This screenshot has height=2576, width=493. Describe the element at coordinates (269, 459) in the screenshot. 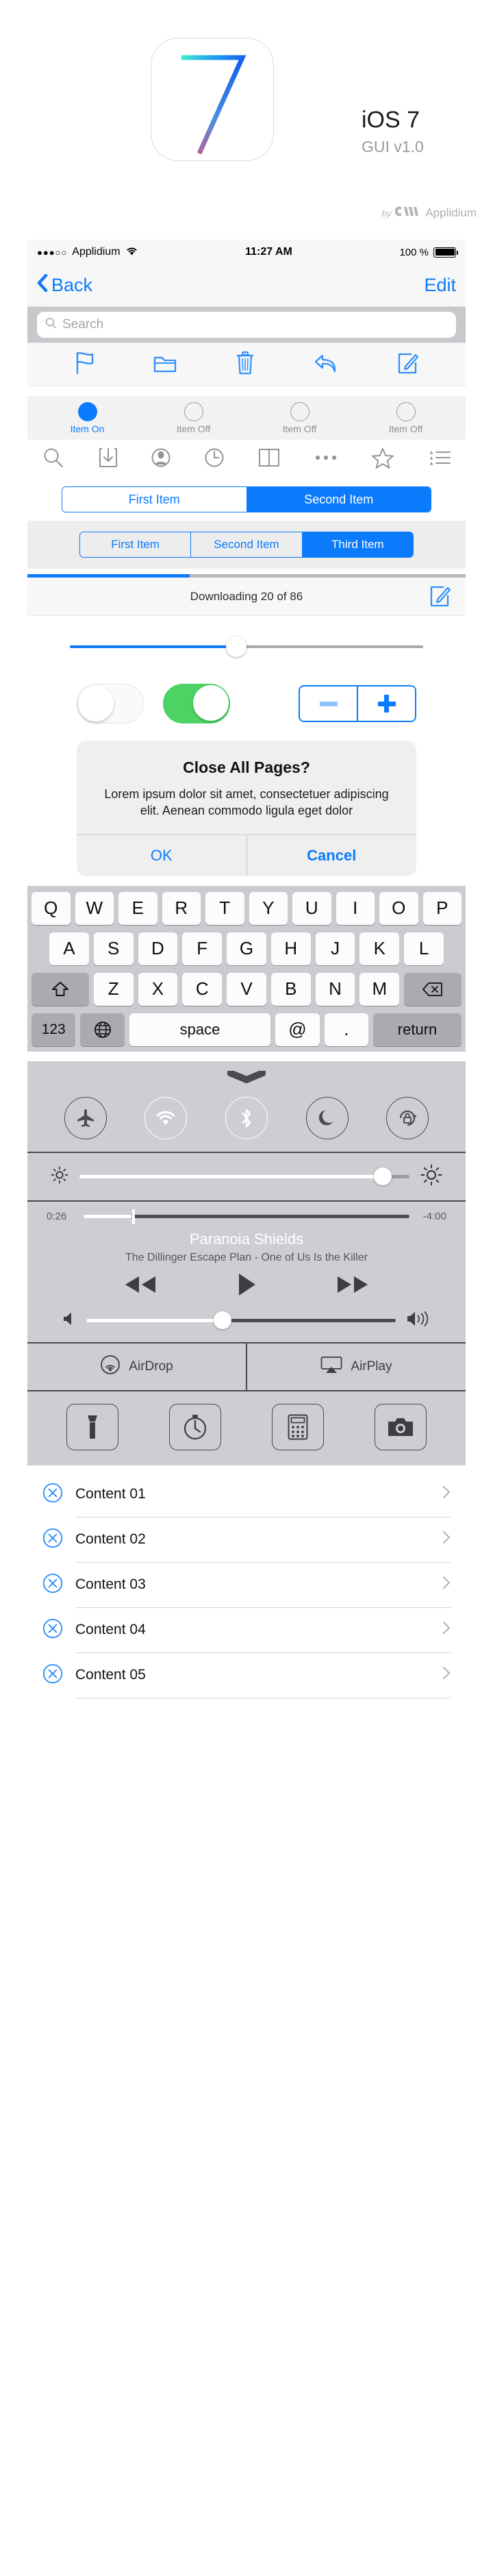

I see `book-icon` at that location.